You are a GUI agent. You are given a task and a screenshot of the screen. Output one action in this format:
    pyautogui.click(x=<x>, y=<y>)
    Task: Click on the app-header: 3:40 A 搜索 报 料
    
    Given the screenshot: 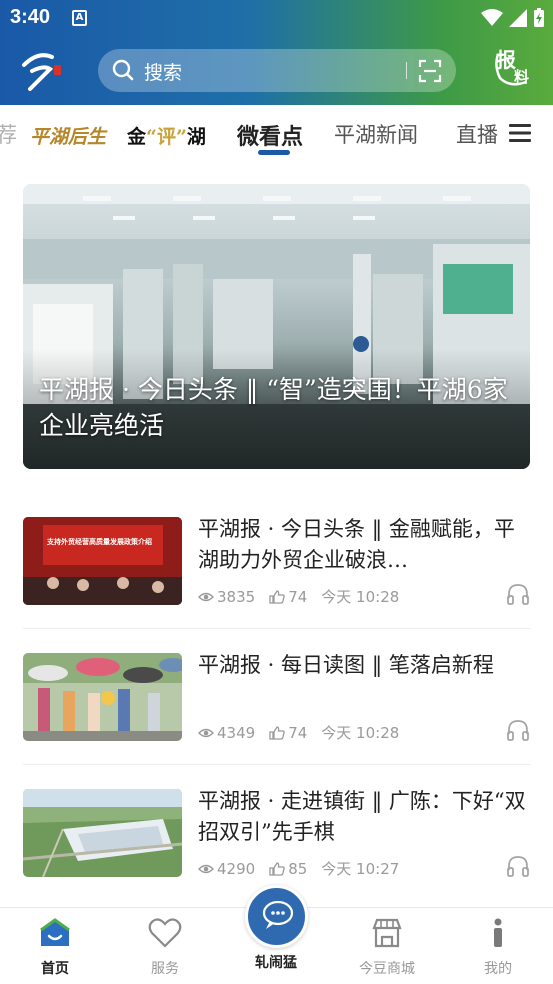 What is the action you would take?
    pyautogui.click(x=276, y=52)
    